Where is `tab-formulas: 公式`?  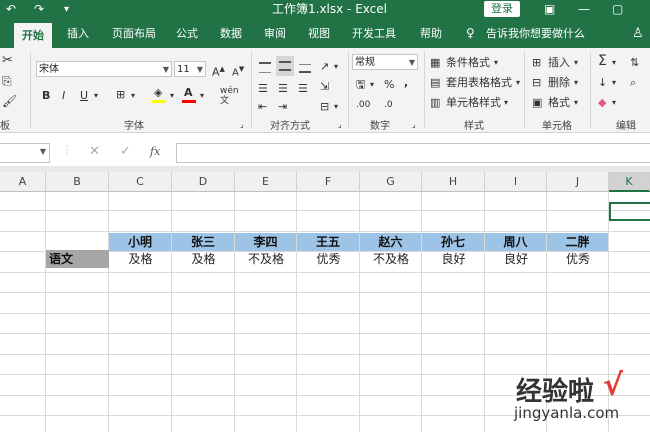
tab-formulas: 公式 is located at coordinates (187, 33).